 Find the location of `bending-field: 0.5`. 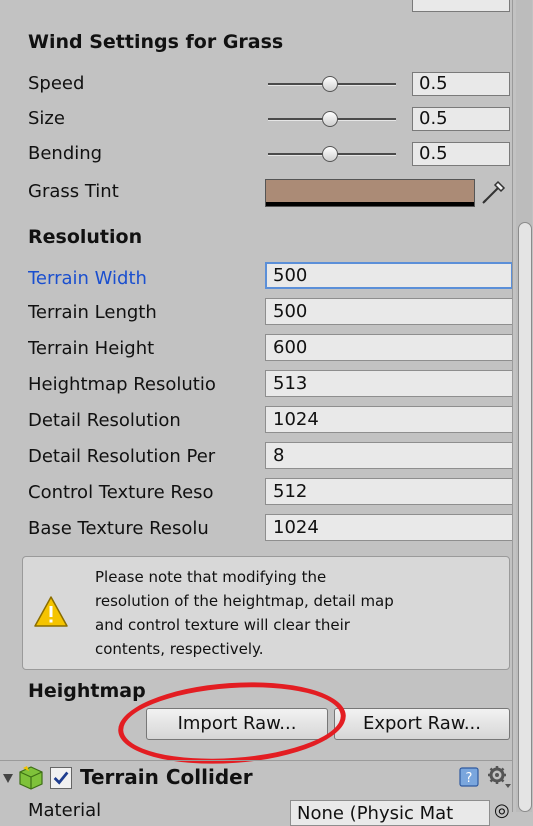

bending-field: 0.5 is located at coordinates (461, 154).